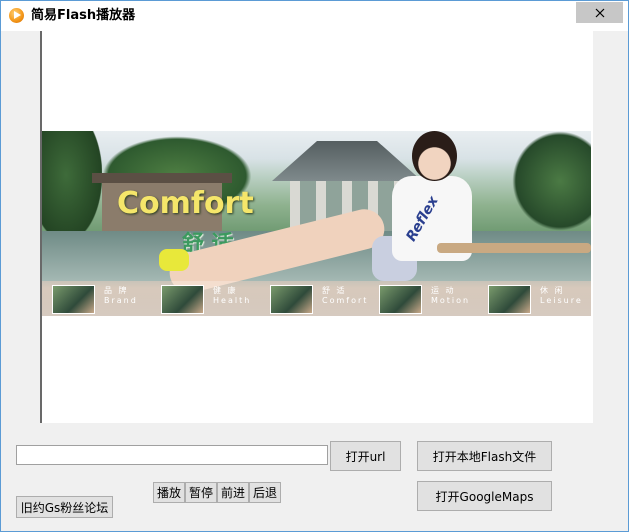 This screenshot has height=532, width=629. I want to click on title-bar: 简易Flash播放器, so click(314, 16).